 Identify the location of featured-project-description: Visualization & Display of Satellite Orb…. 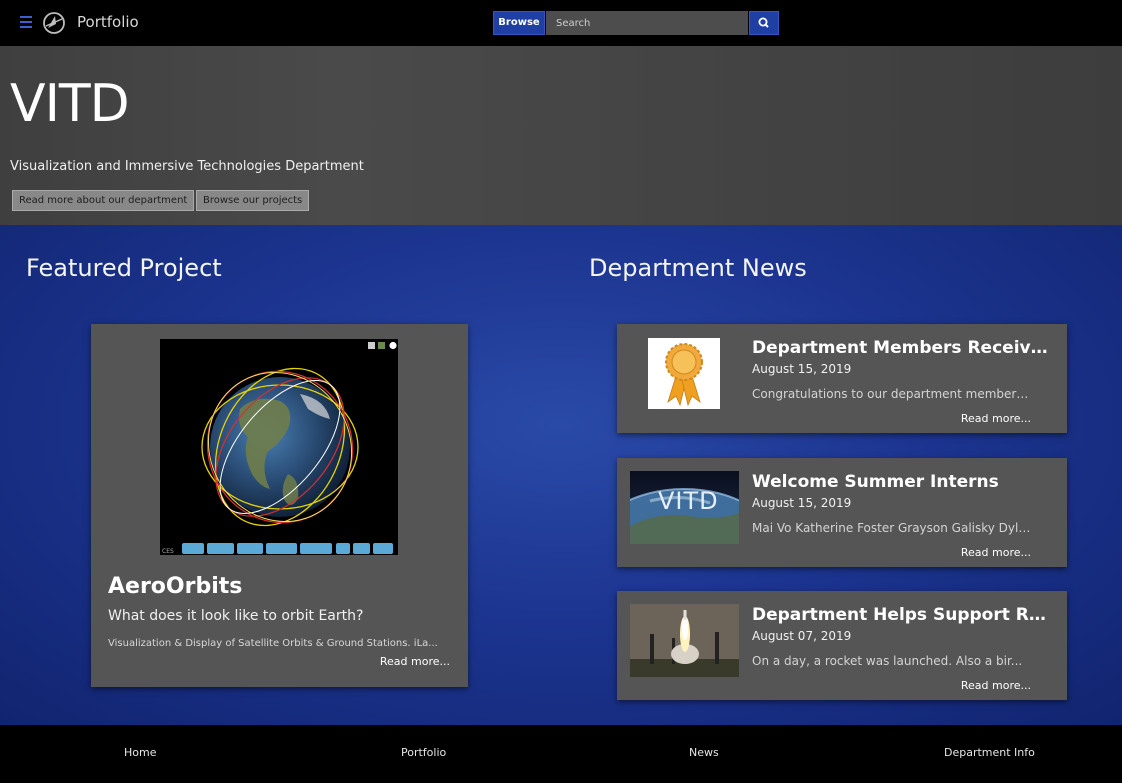
(273, 643).